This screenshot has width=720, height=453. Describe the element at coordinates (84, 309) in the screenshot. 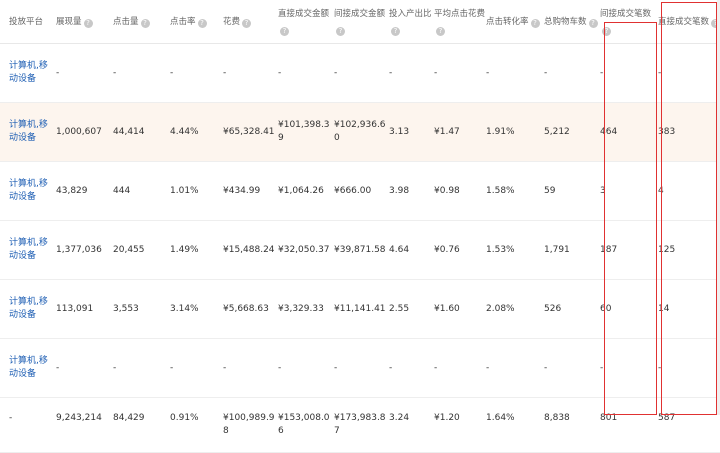

I see `cell-impressions: 113,091` at that location.